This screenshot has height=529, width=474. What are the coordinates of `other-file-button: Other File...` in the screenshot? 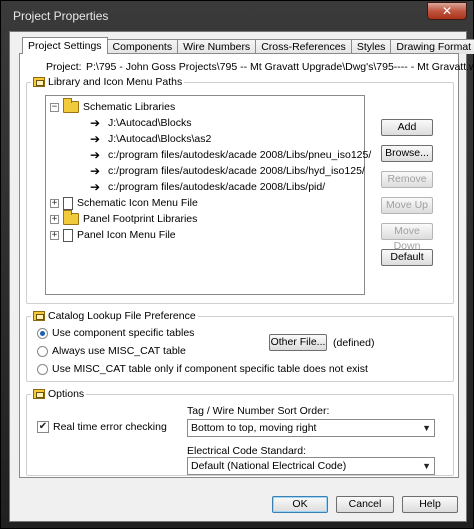 It's located at (298, 342).